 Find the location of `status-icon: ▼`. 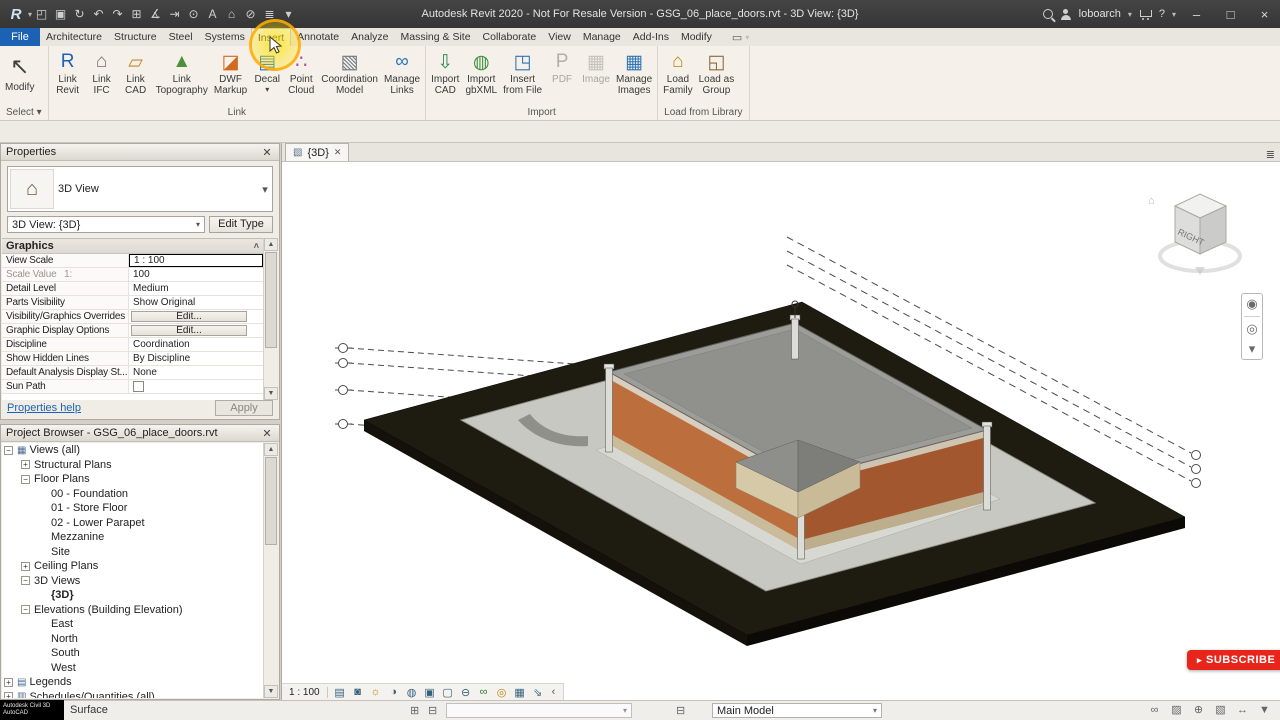

status-icon: ▼ is located at coordinates (1264, 710).